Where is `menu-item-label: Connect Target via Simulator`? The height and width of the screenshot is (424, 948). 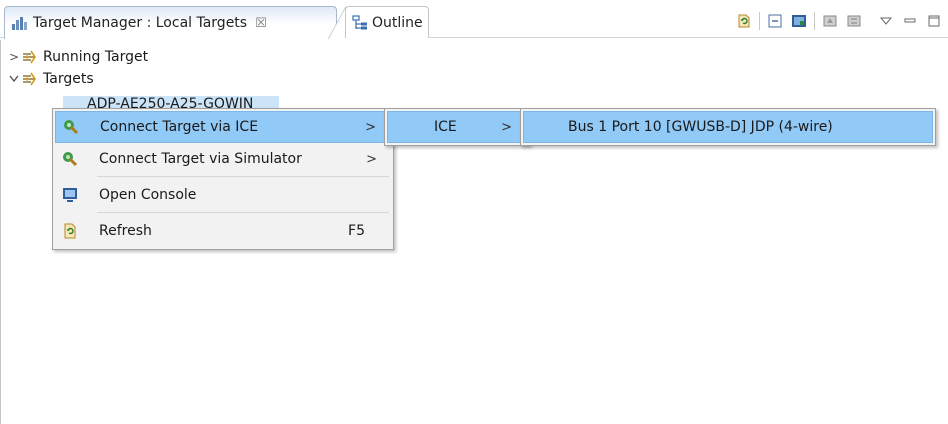
menu-item-label: Connect Target via Simulator is located at coordinates (200, 159).